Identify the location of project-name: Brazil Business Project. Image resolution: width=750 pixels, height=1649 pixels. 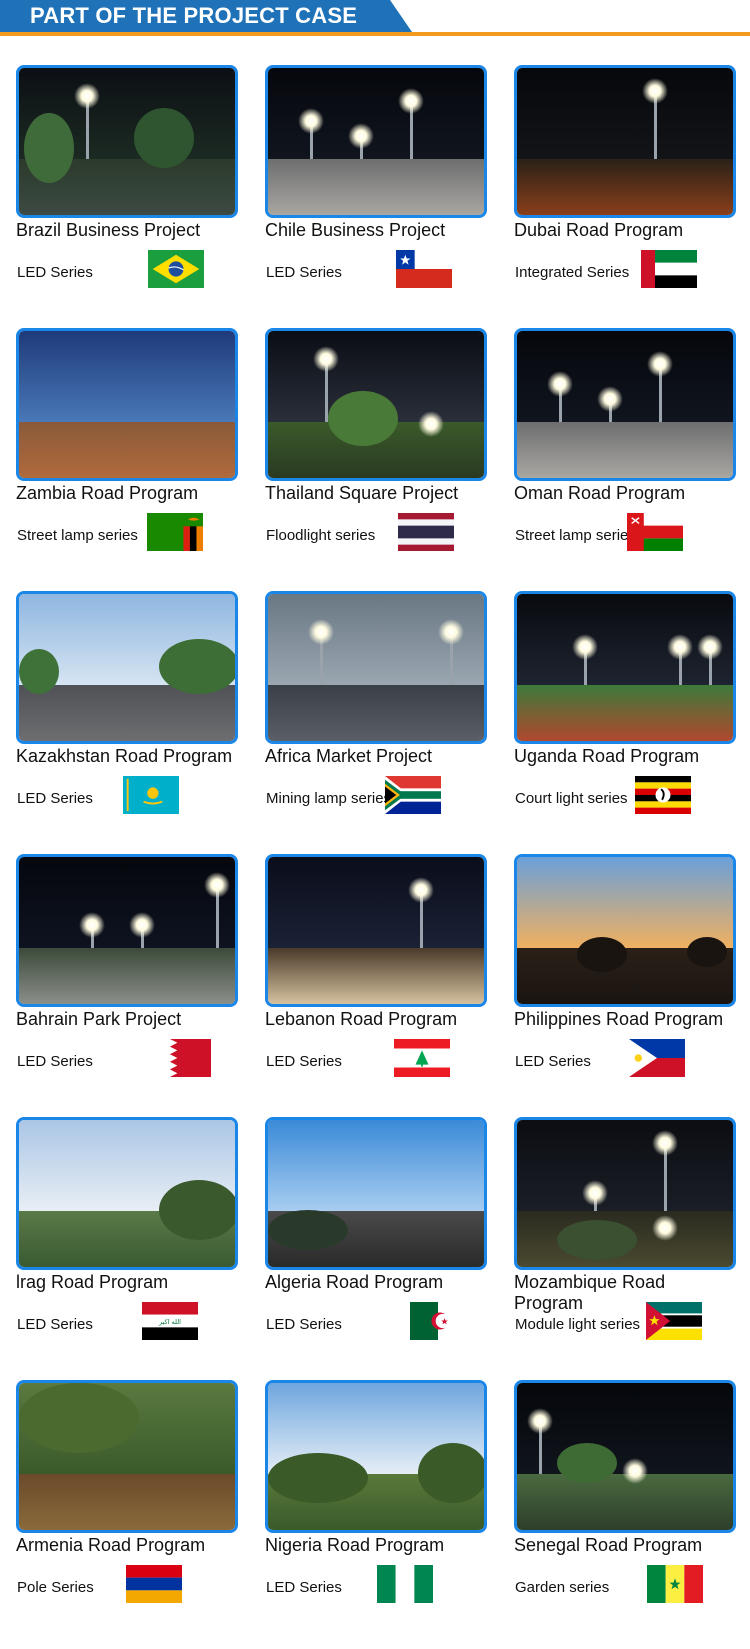
(108, 230).